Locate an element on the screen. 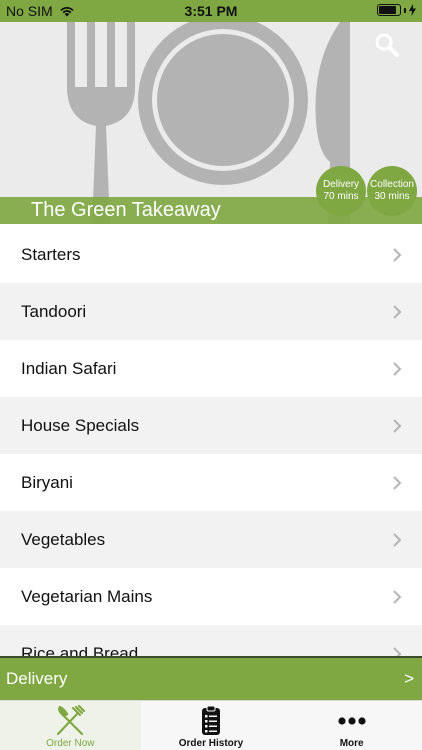  battery-level-fill is located at coordinates (387, 10).